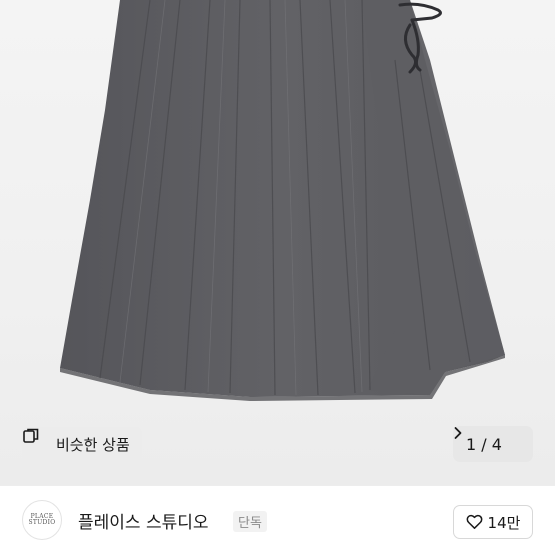 This screenshot has width=555, height=555. I want to click on image-pager: 1 / 4, so click(493, 444).